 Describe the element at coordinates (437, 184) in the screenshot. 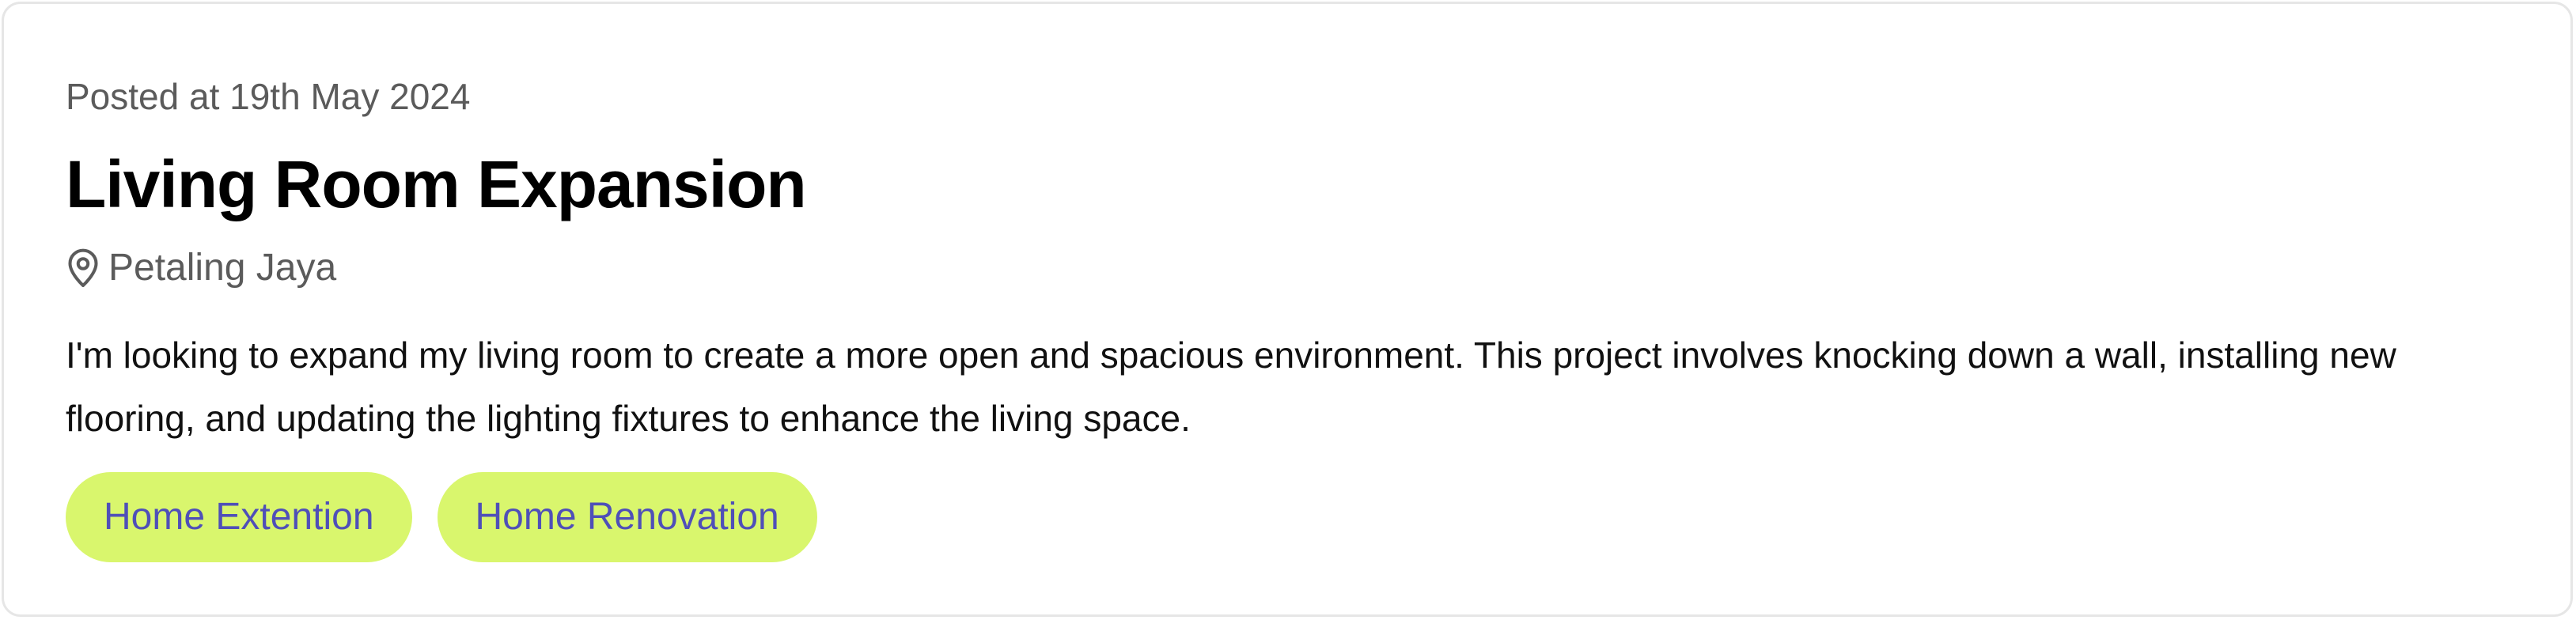

I see `project-title: Living Room Expansion` at that location.